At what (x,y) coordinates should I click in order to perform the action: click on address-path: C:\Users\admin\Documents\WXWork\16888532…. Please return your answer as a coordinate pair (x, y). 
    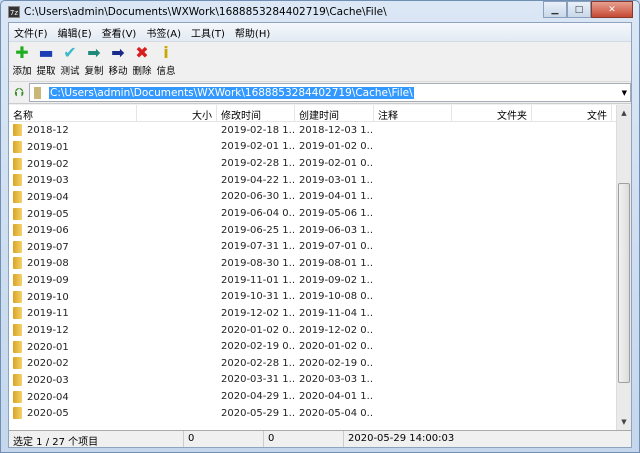
    Looking at the image, I should click on (231, 92).